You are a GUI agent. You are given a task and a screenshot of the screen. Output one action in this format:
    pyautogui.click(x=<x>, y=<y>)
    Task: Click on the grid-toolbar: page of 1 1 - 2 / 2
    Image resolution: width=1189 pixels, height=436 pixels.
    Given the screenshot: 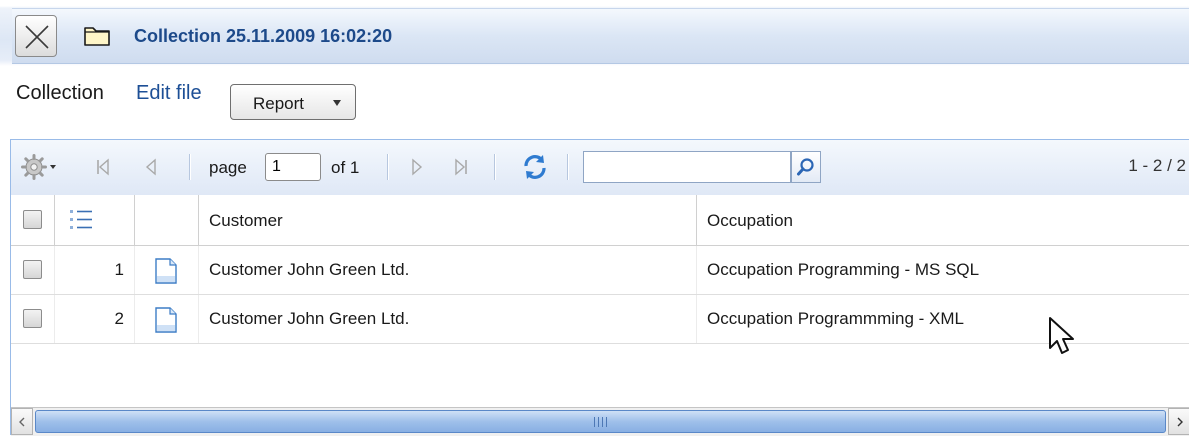 What is the action you would take?
    pyautogui.click(x=600, y=168)
    